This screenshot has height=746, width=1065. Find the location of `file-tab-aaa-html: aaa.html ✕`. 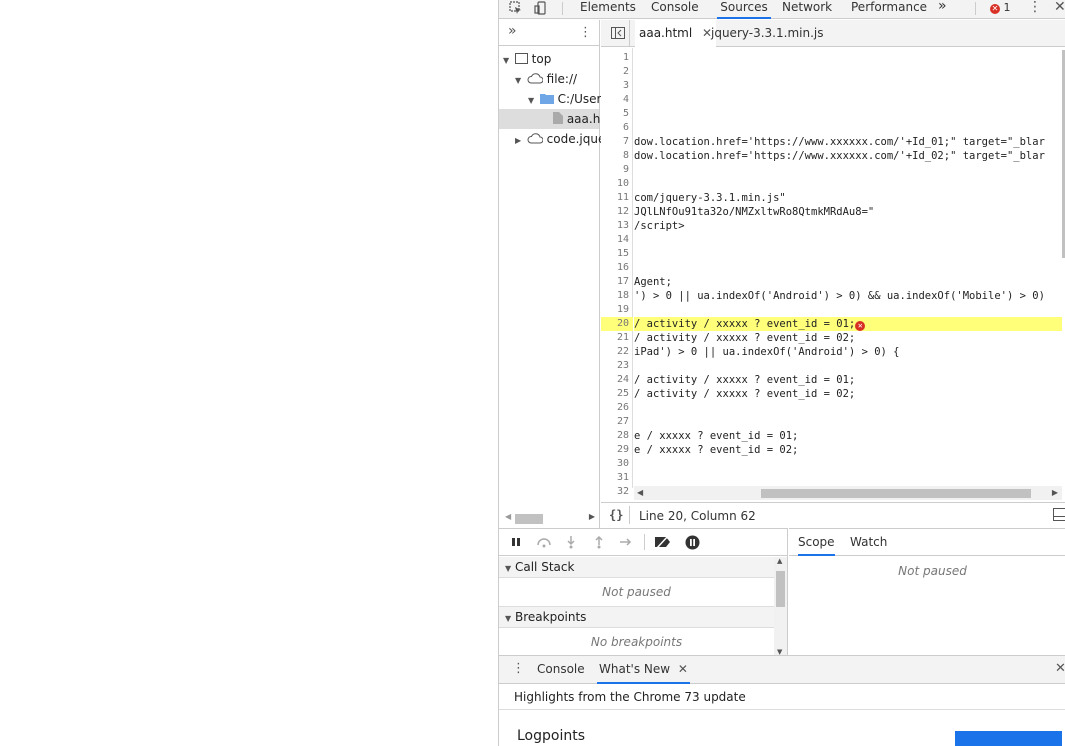

file-tab-aaa-html: aaa.html ✕ is located at coordinates (676, 33).